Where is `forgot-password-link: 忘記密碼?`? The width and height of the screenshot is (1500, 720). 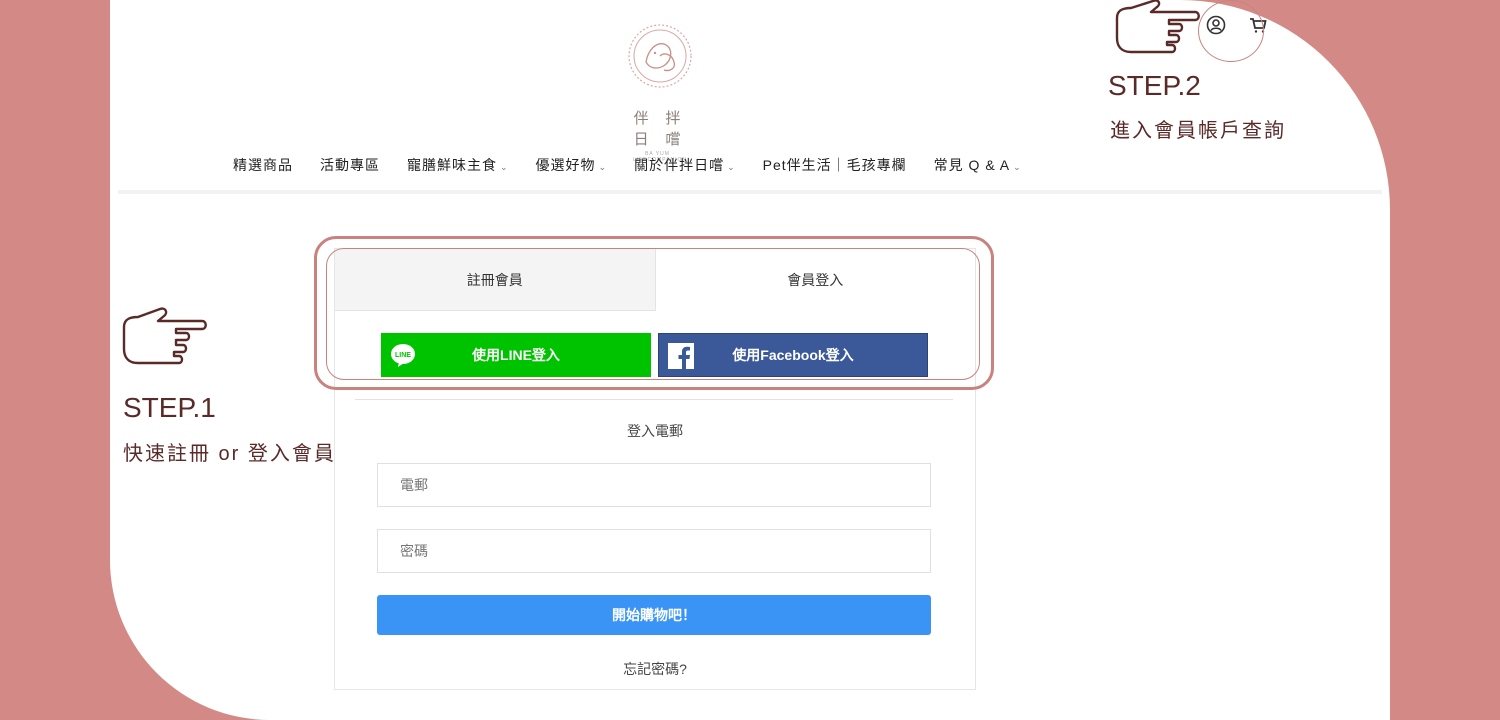
forgot-password-link: 忘記密碼? is located at coordinates (655, 669).